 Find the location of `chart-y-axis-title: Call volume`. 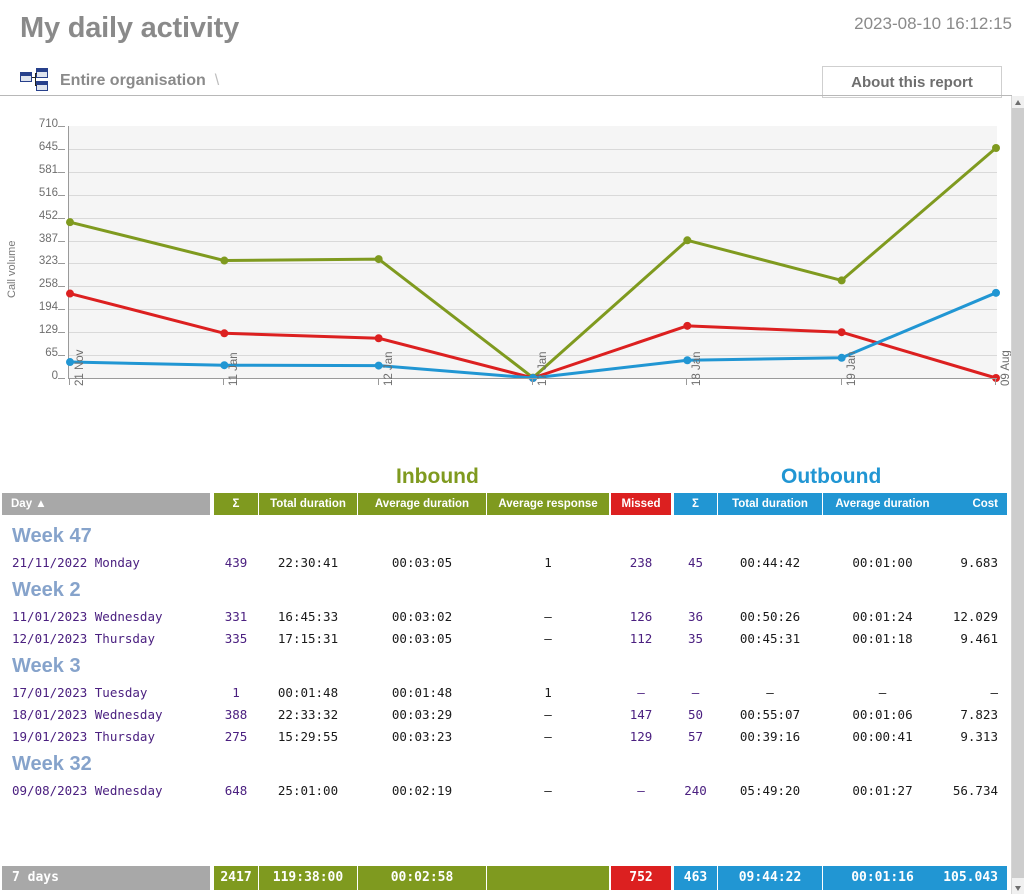

chart-y-axis-title: Call volume is located at coordinates (12, 269).